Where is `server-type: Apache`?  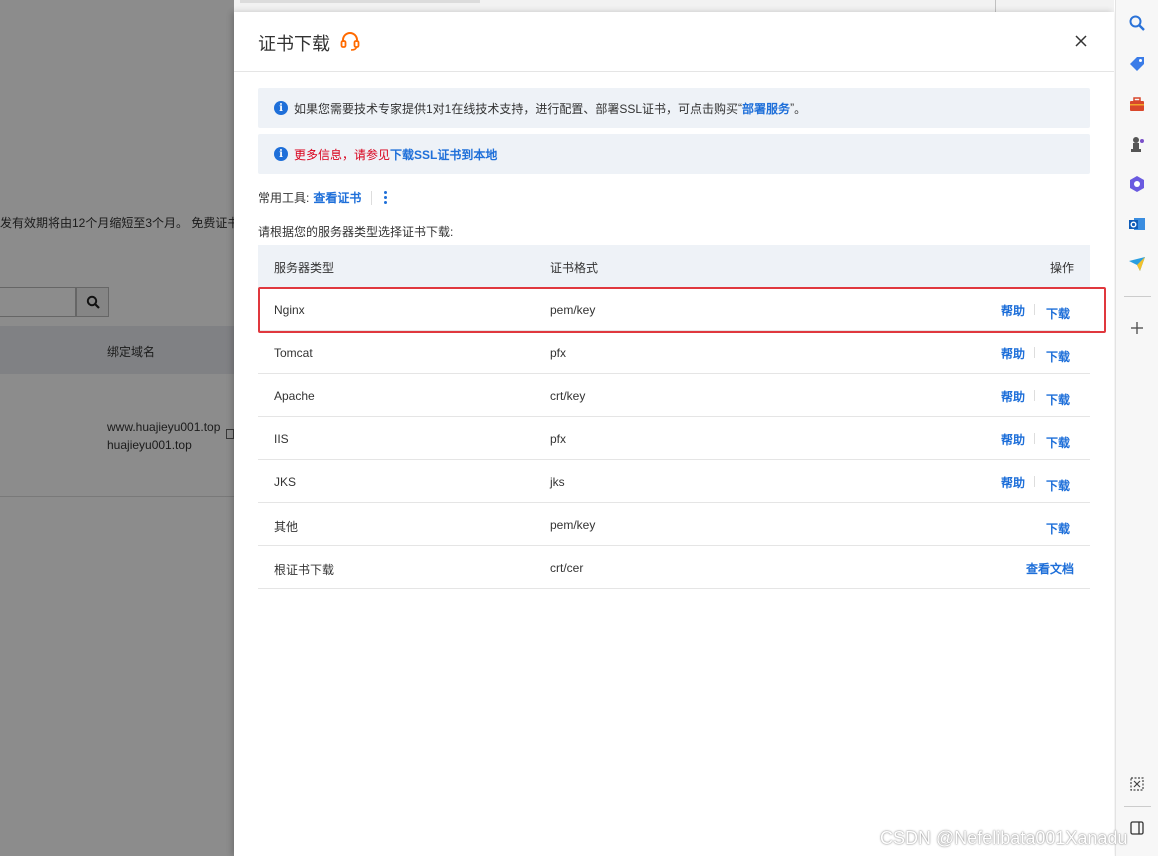 server-type: Apache is located at coordinates (294, 396).